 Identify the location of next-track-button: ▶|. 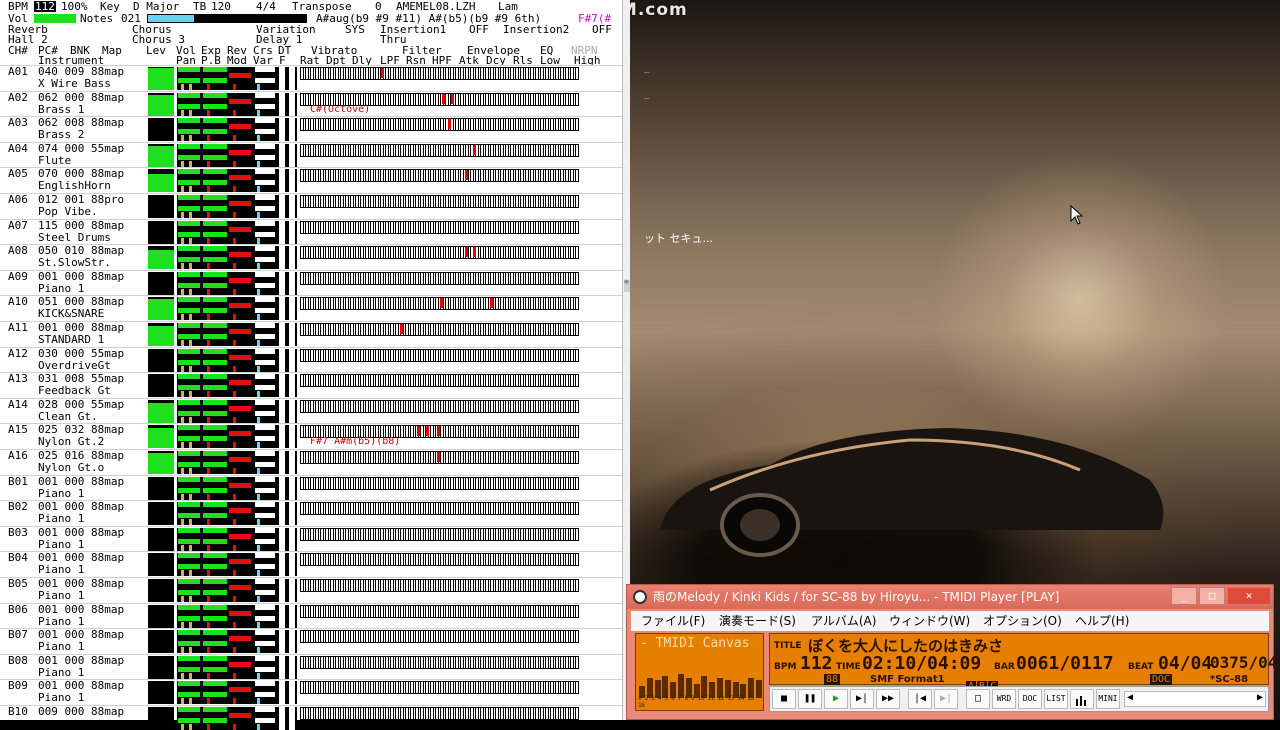
(946, 699).